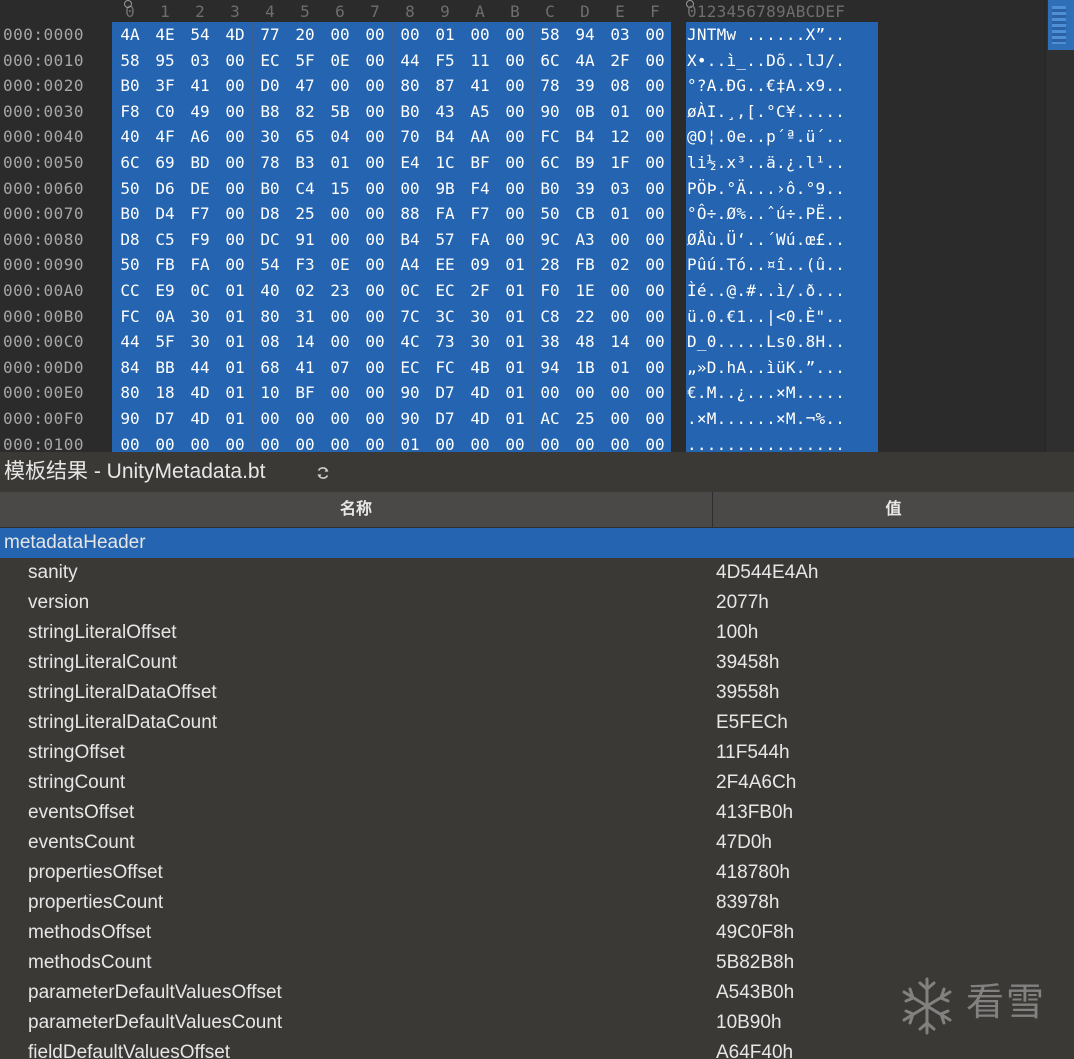 This screenshot has width=1074, height=1059. Describe the element at coordinates (270, 291) in the screenshot. I see `hex-byte: 40` at that location.